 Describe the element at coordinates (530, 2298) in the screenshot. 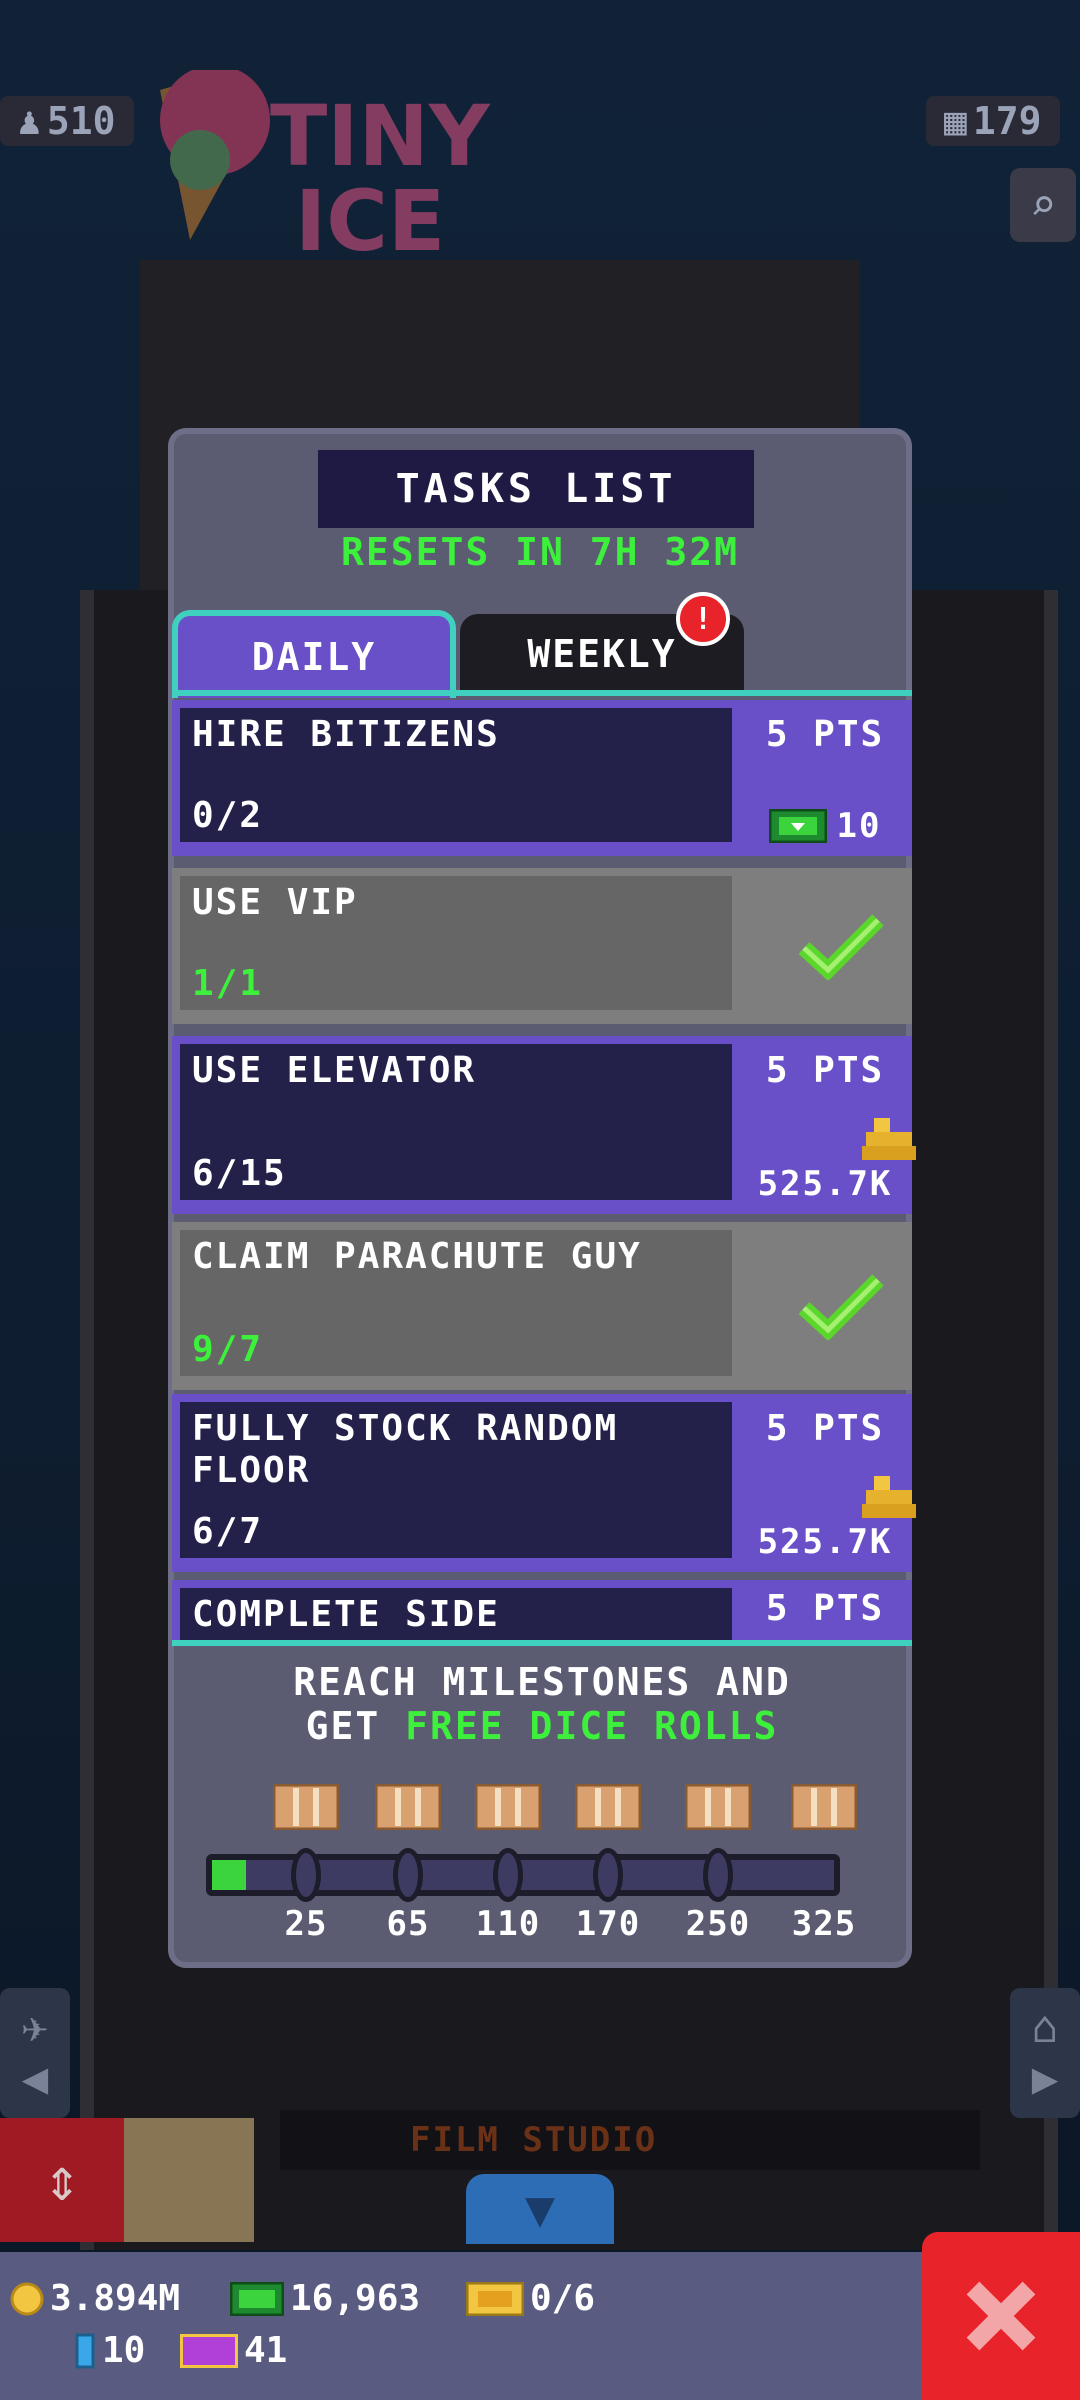

I see `tickets-balance: 0/6` at that location.